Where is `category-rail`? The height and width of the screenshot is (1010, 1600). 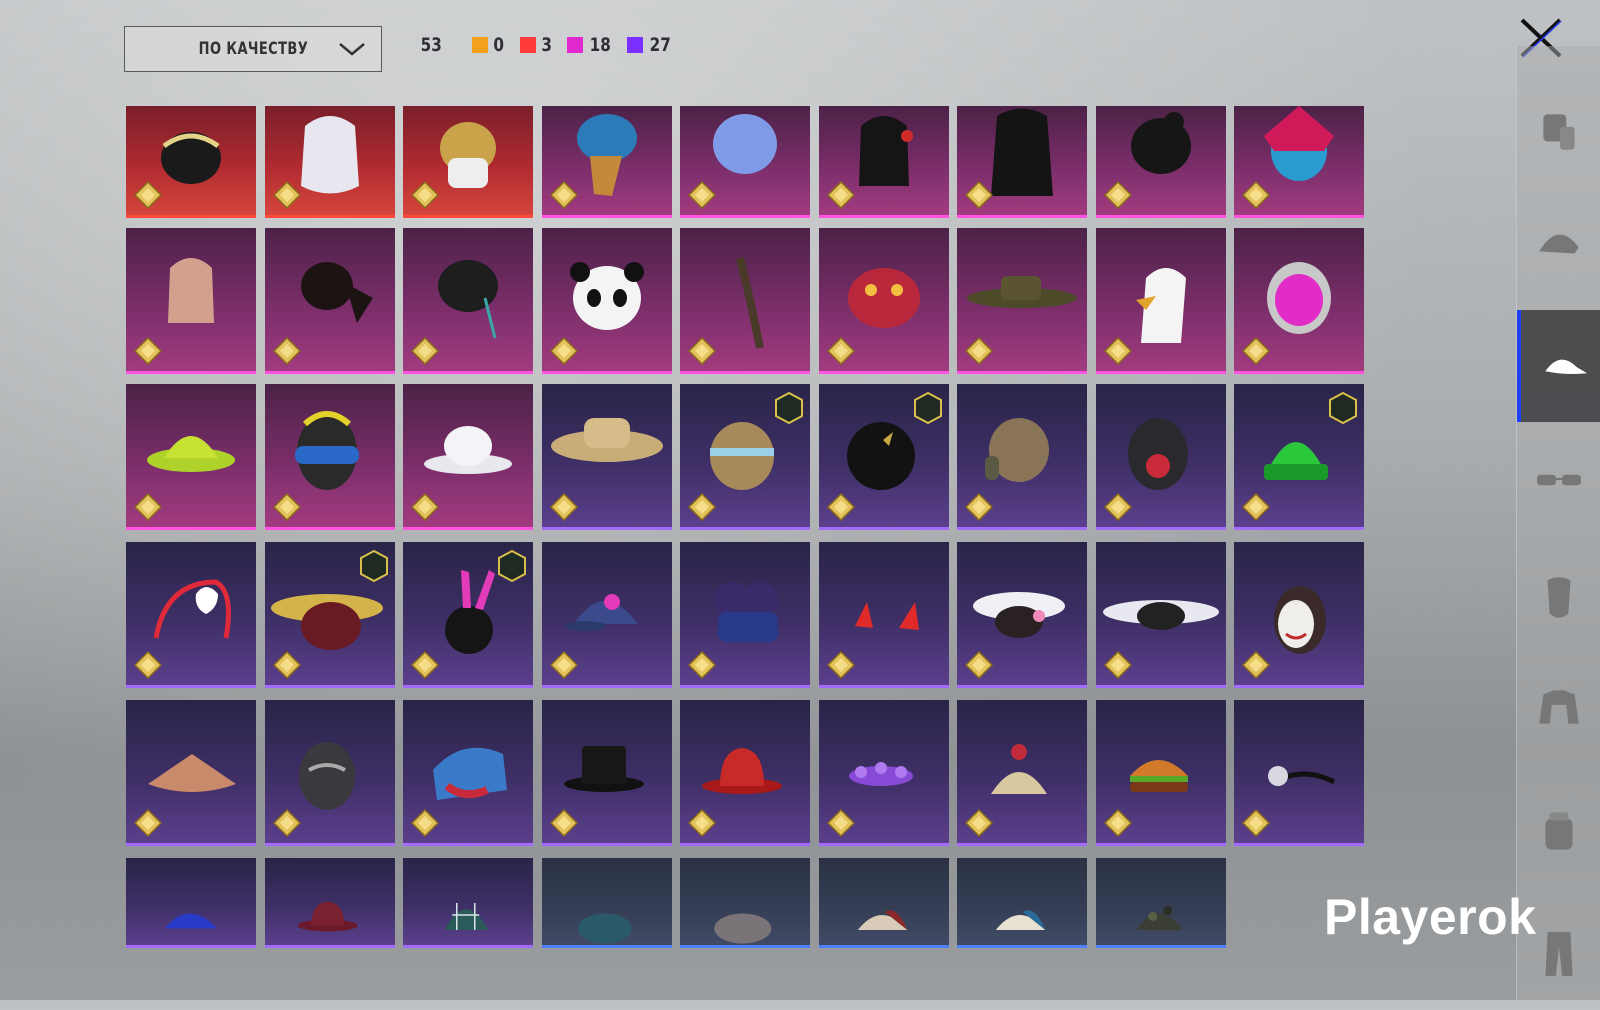
category-rail is located at coordinates (1558, 523).